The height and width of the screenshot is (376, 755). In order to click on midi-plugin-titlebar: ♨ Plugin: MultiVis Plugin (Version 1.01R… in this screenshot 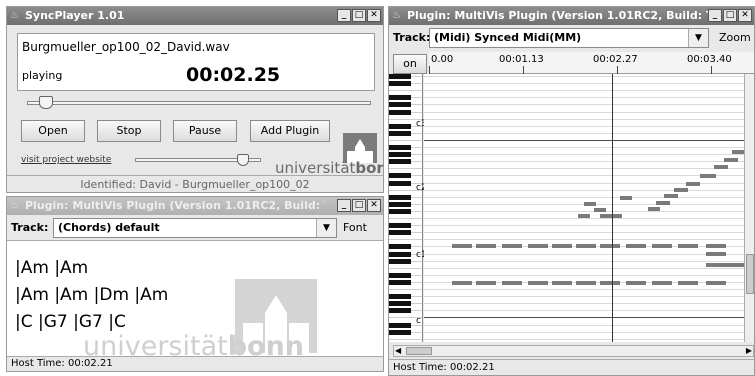, I will do `click(571, 16)`.